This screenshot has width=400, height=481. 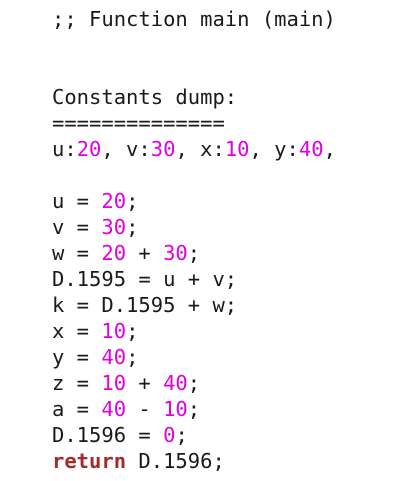 What do you see at coordinates (77, 383) in the screenshot?
I see `code-token: z =` at bounding box center [77, 383].